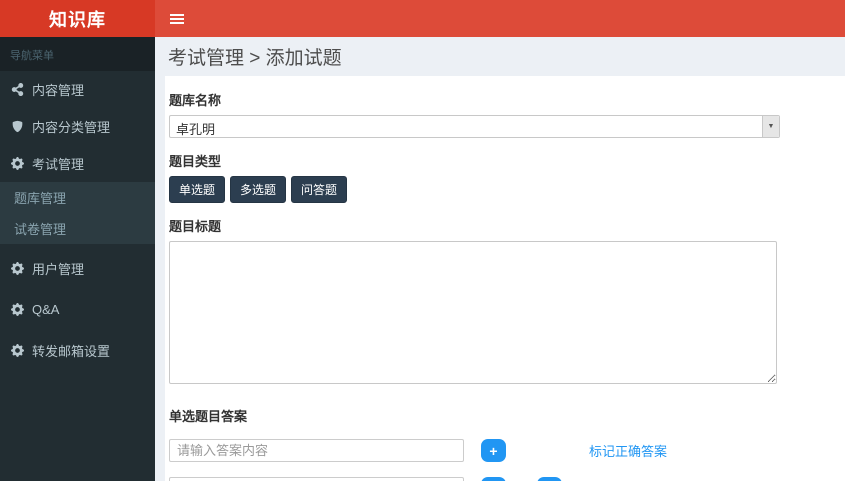  What do you see at coordinates (58, 269) in the screenshot?
I see `sidebar-item-label: 用户管理` at bounding box center [58, 269].